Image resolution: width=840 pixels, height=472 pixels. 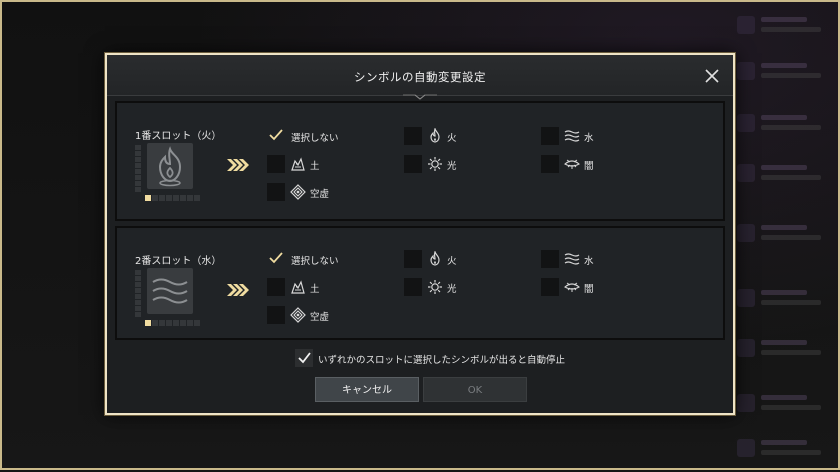 I want to click on cancel-button: キャンセル, so click(x=367, y=389).